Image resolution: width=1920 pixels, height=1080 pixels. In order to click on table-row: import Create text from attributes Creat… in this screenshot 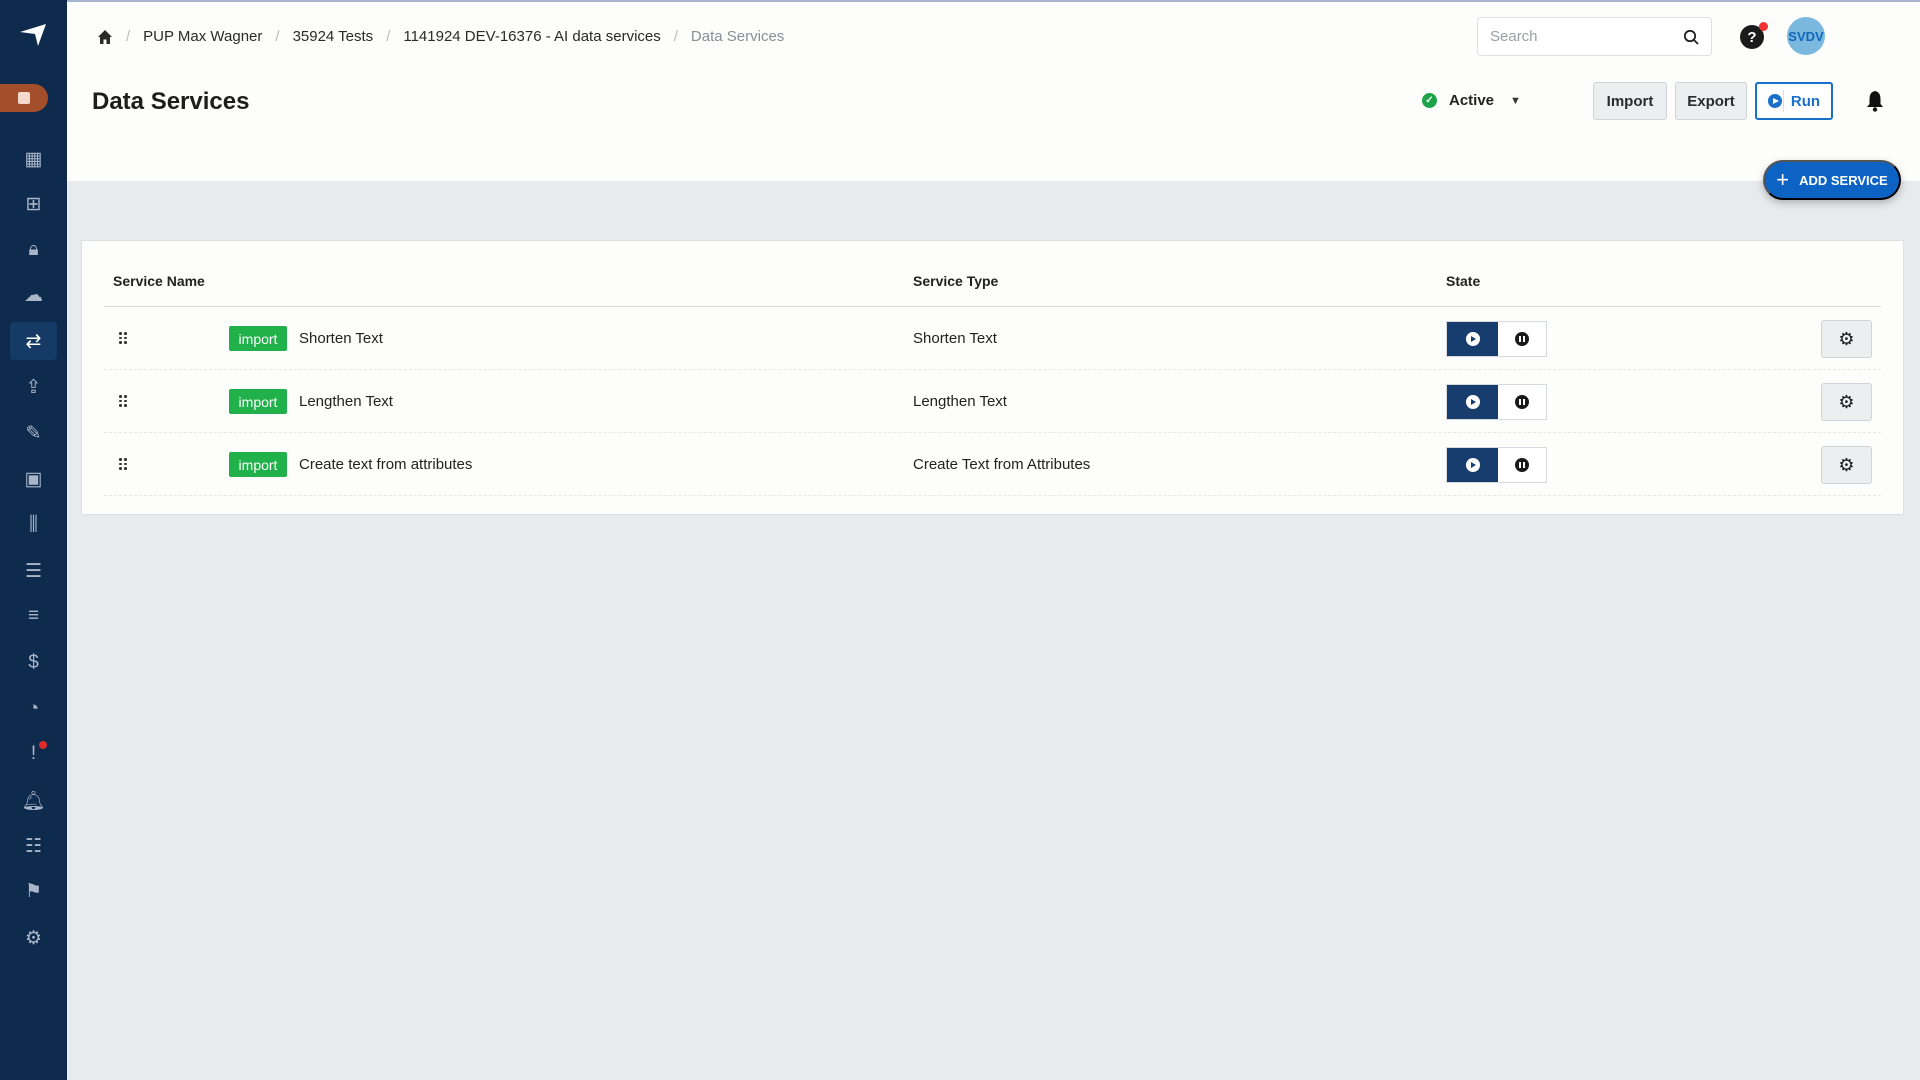, I will do `click(992, 464)`.